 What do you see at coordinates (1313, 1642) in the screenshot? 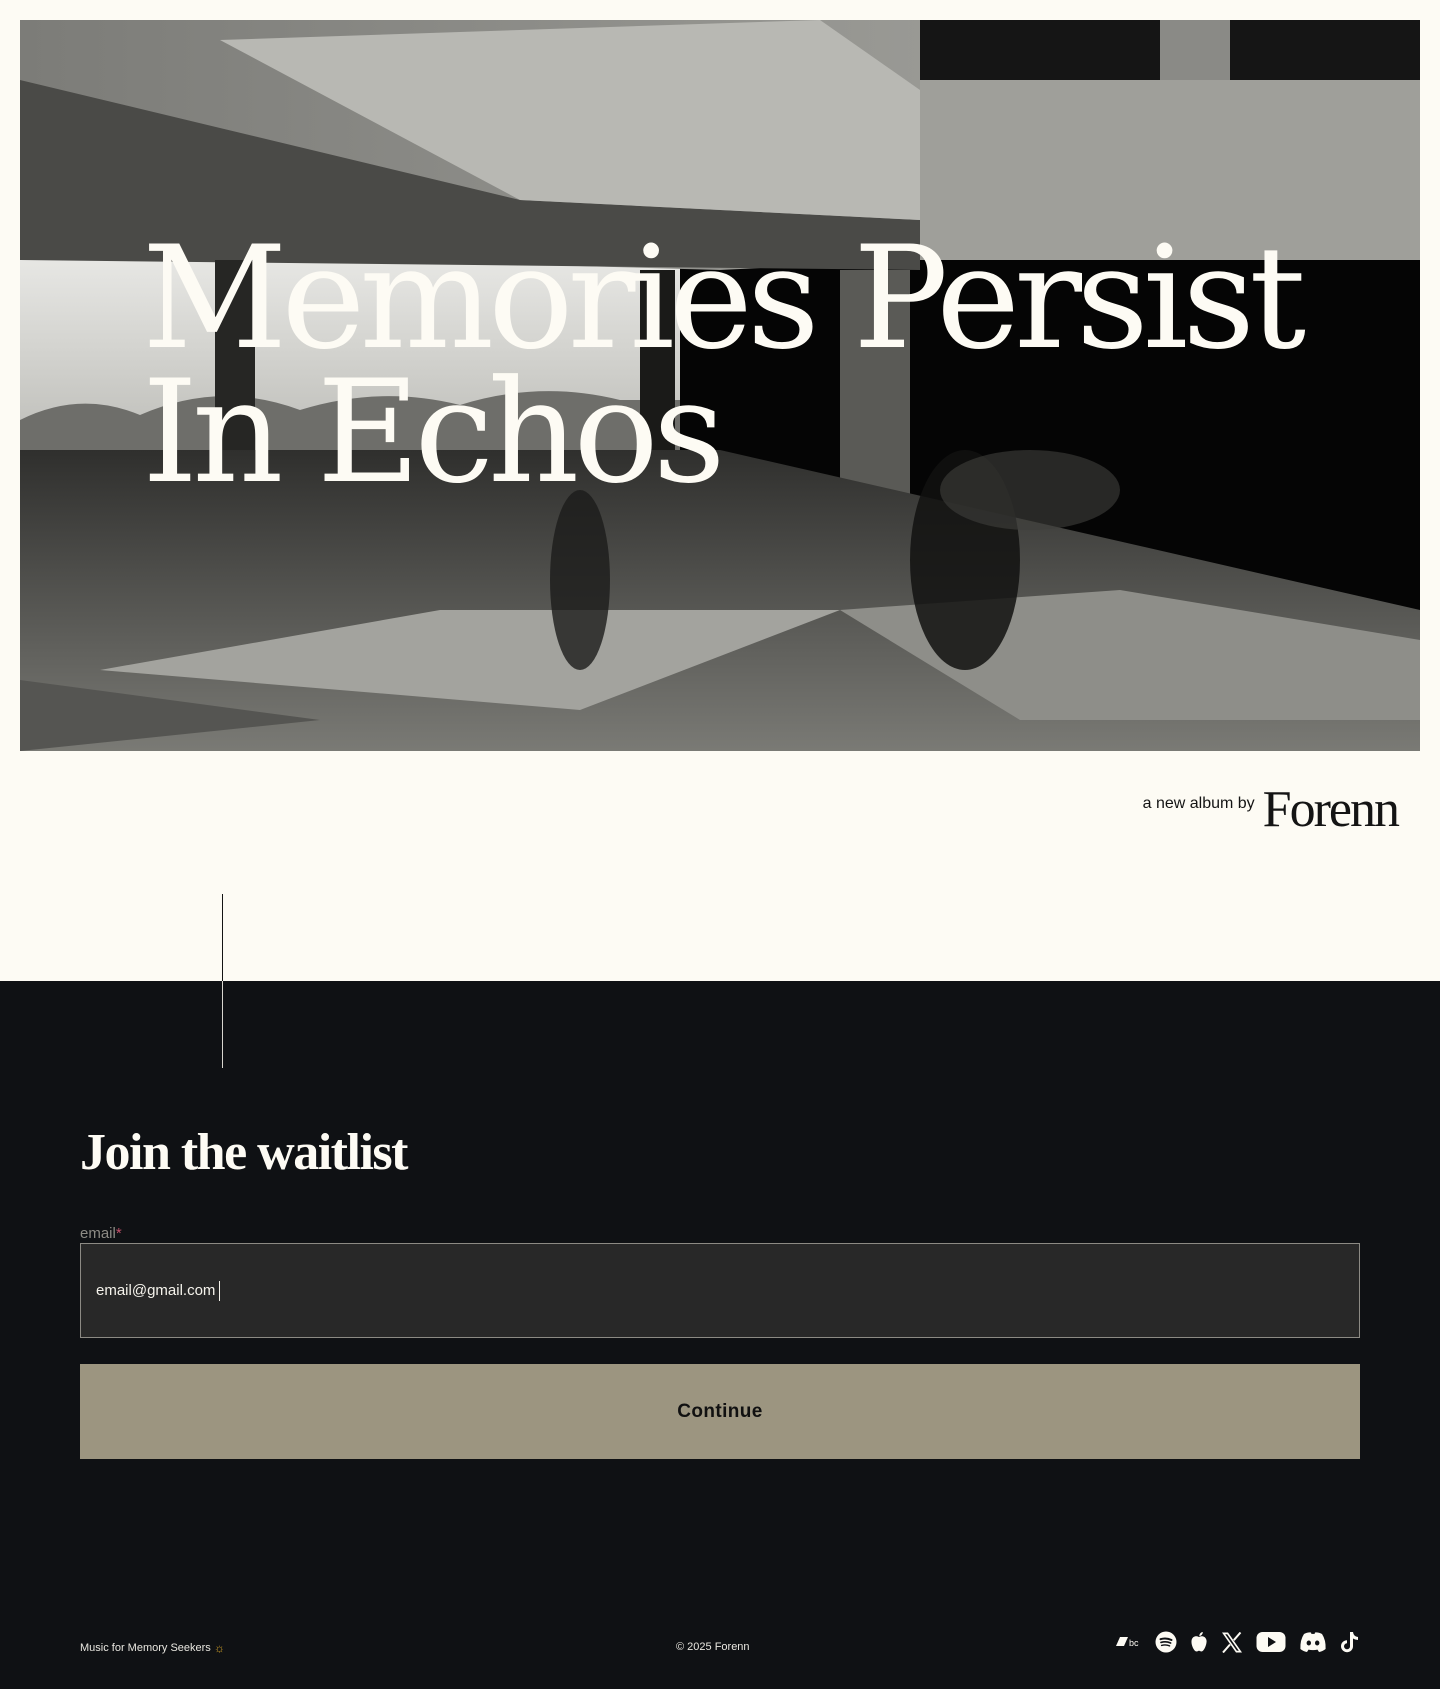
I see `discord-icon` at bounding box center [1313, 1642].